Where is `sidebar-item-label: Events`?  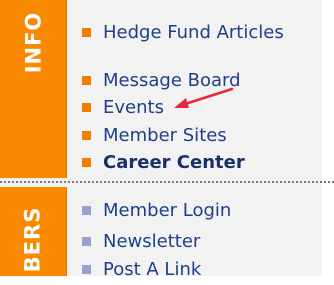 sidebar-item-label: Events is located at coordinates (133, 107).